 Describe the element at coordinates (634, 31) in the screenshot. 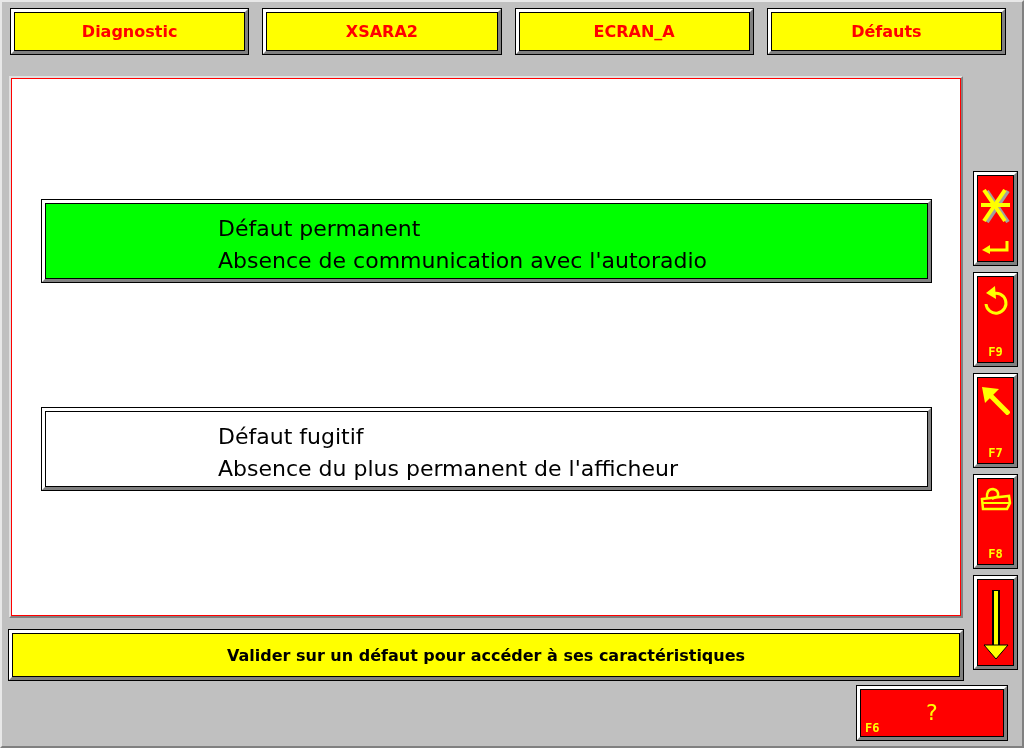

I see `header-button: ECRAN_A` at that location.